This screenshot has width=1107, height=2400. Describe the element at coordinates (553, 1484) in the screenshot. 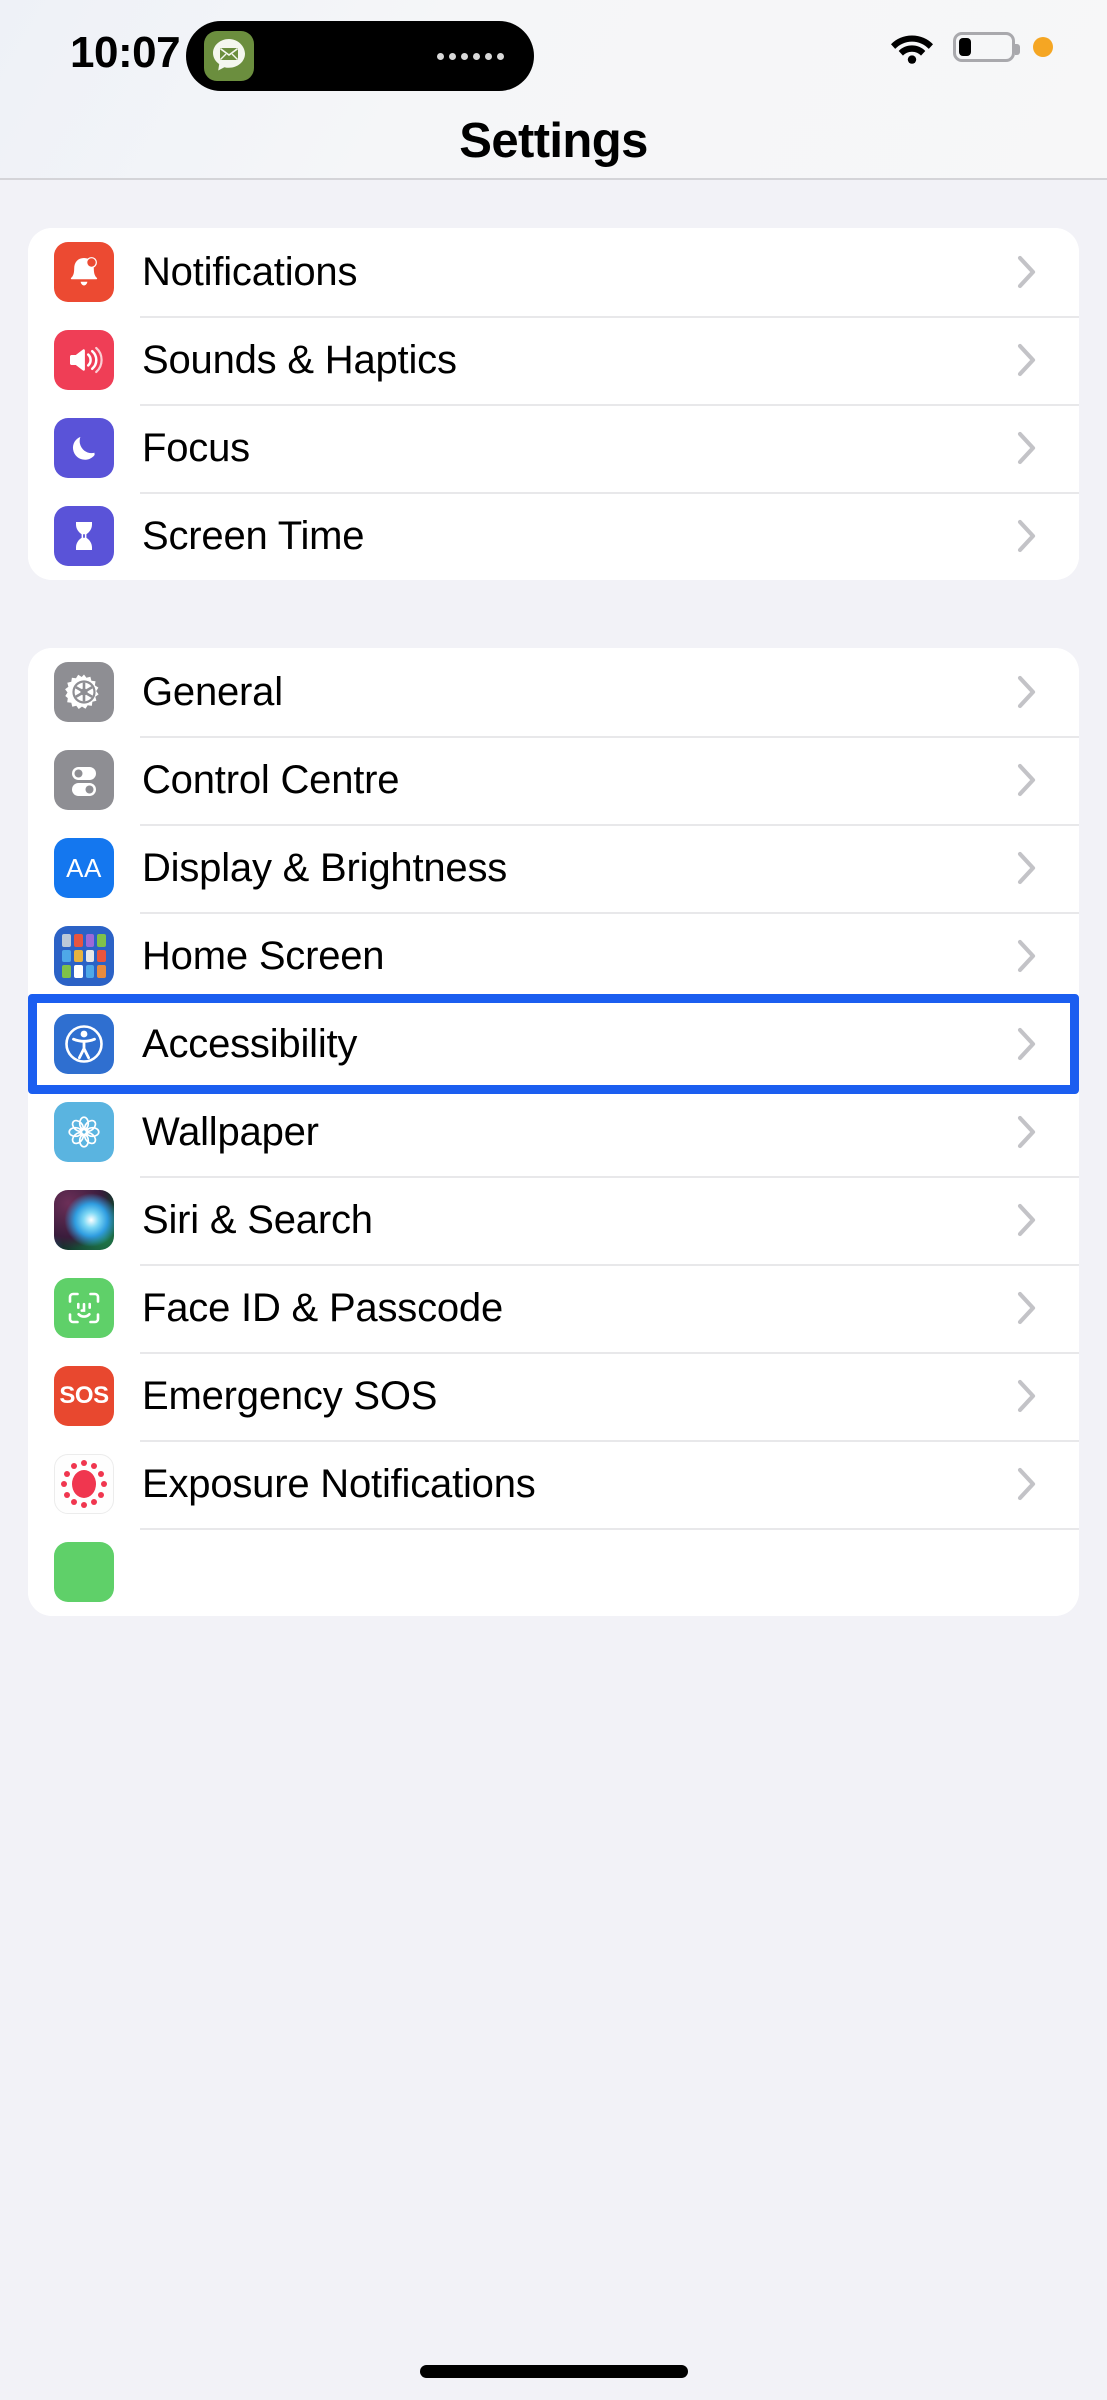

I see `settings-row-exposure-notifications: Exposure Notifications` at that location.